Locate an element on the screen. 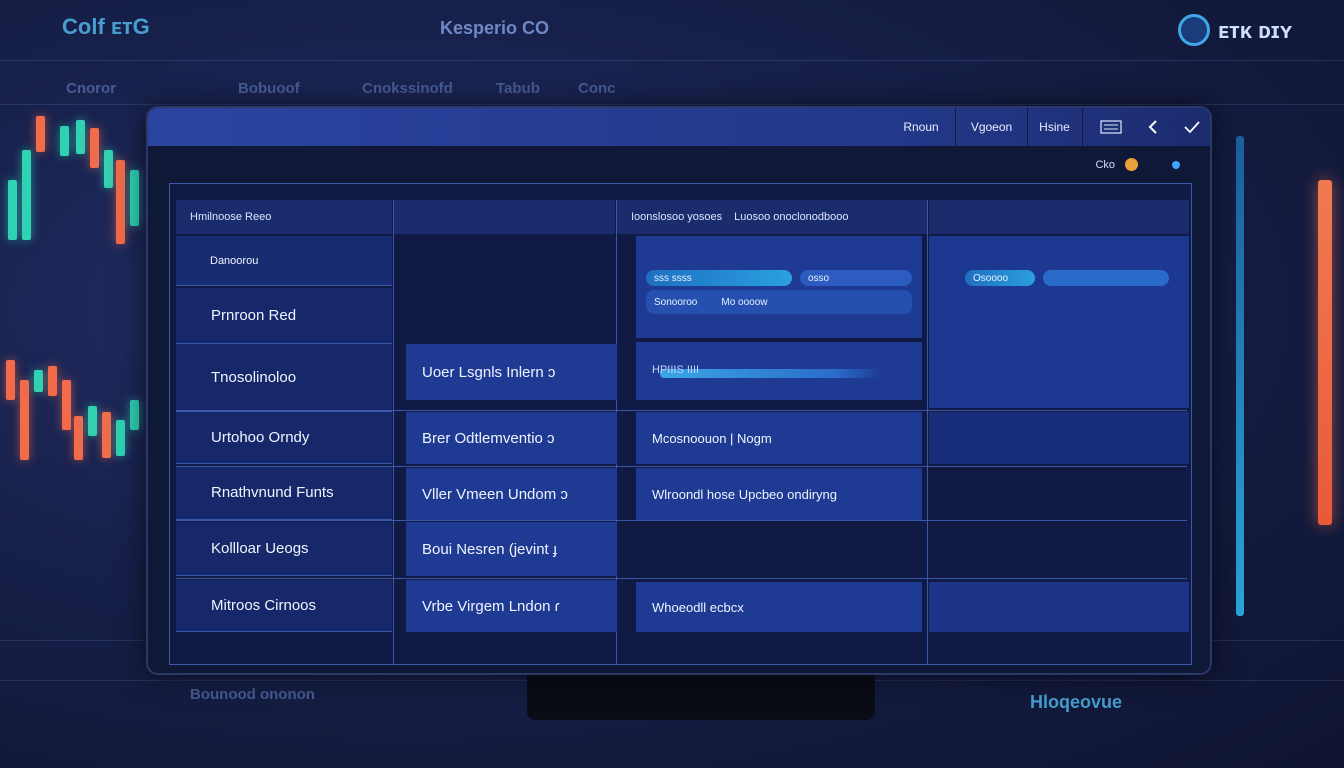 The width and height of the screenshot is (1344, 768). bg-menu-2: Cnokssinofd is located at coordinates (407, 88).